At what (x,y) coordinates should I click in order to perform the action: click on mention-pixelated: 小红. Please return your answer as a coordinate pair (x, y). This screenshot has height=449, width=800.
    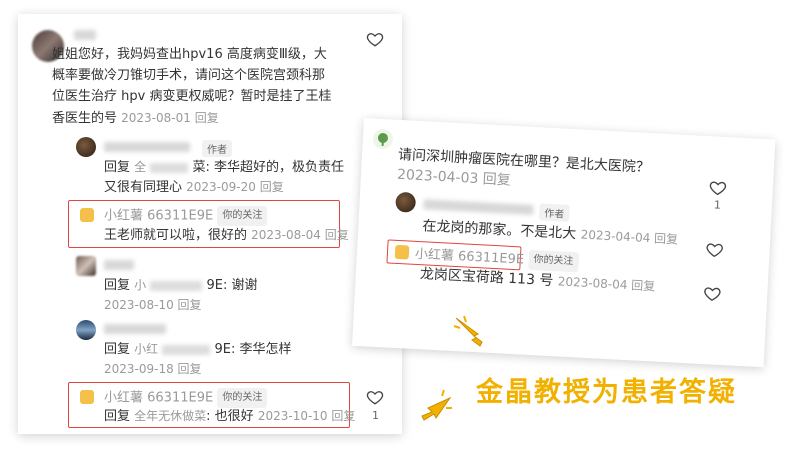
    Looking at the image, I should click on (146, 349).